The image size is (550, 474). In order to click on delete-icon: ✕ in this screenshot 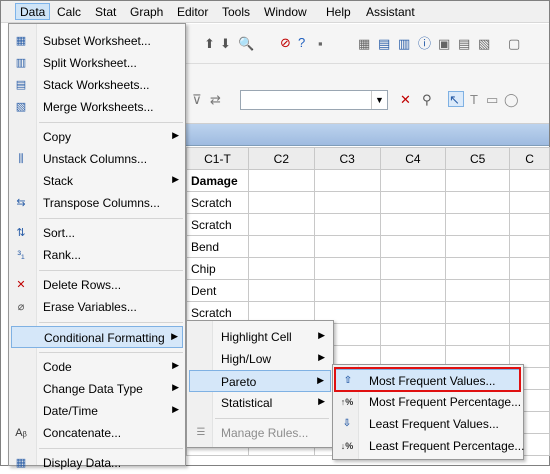, I will do `click(405, 100)`.